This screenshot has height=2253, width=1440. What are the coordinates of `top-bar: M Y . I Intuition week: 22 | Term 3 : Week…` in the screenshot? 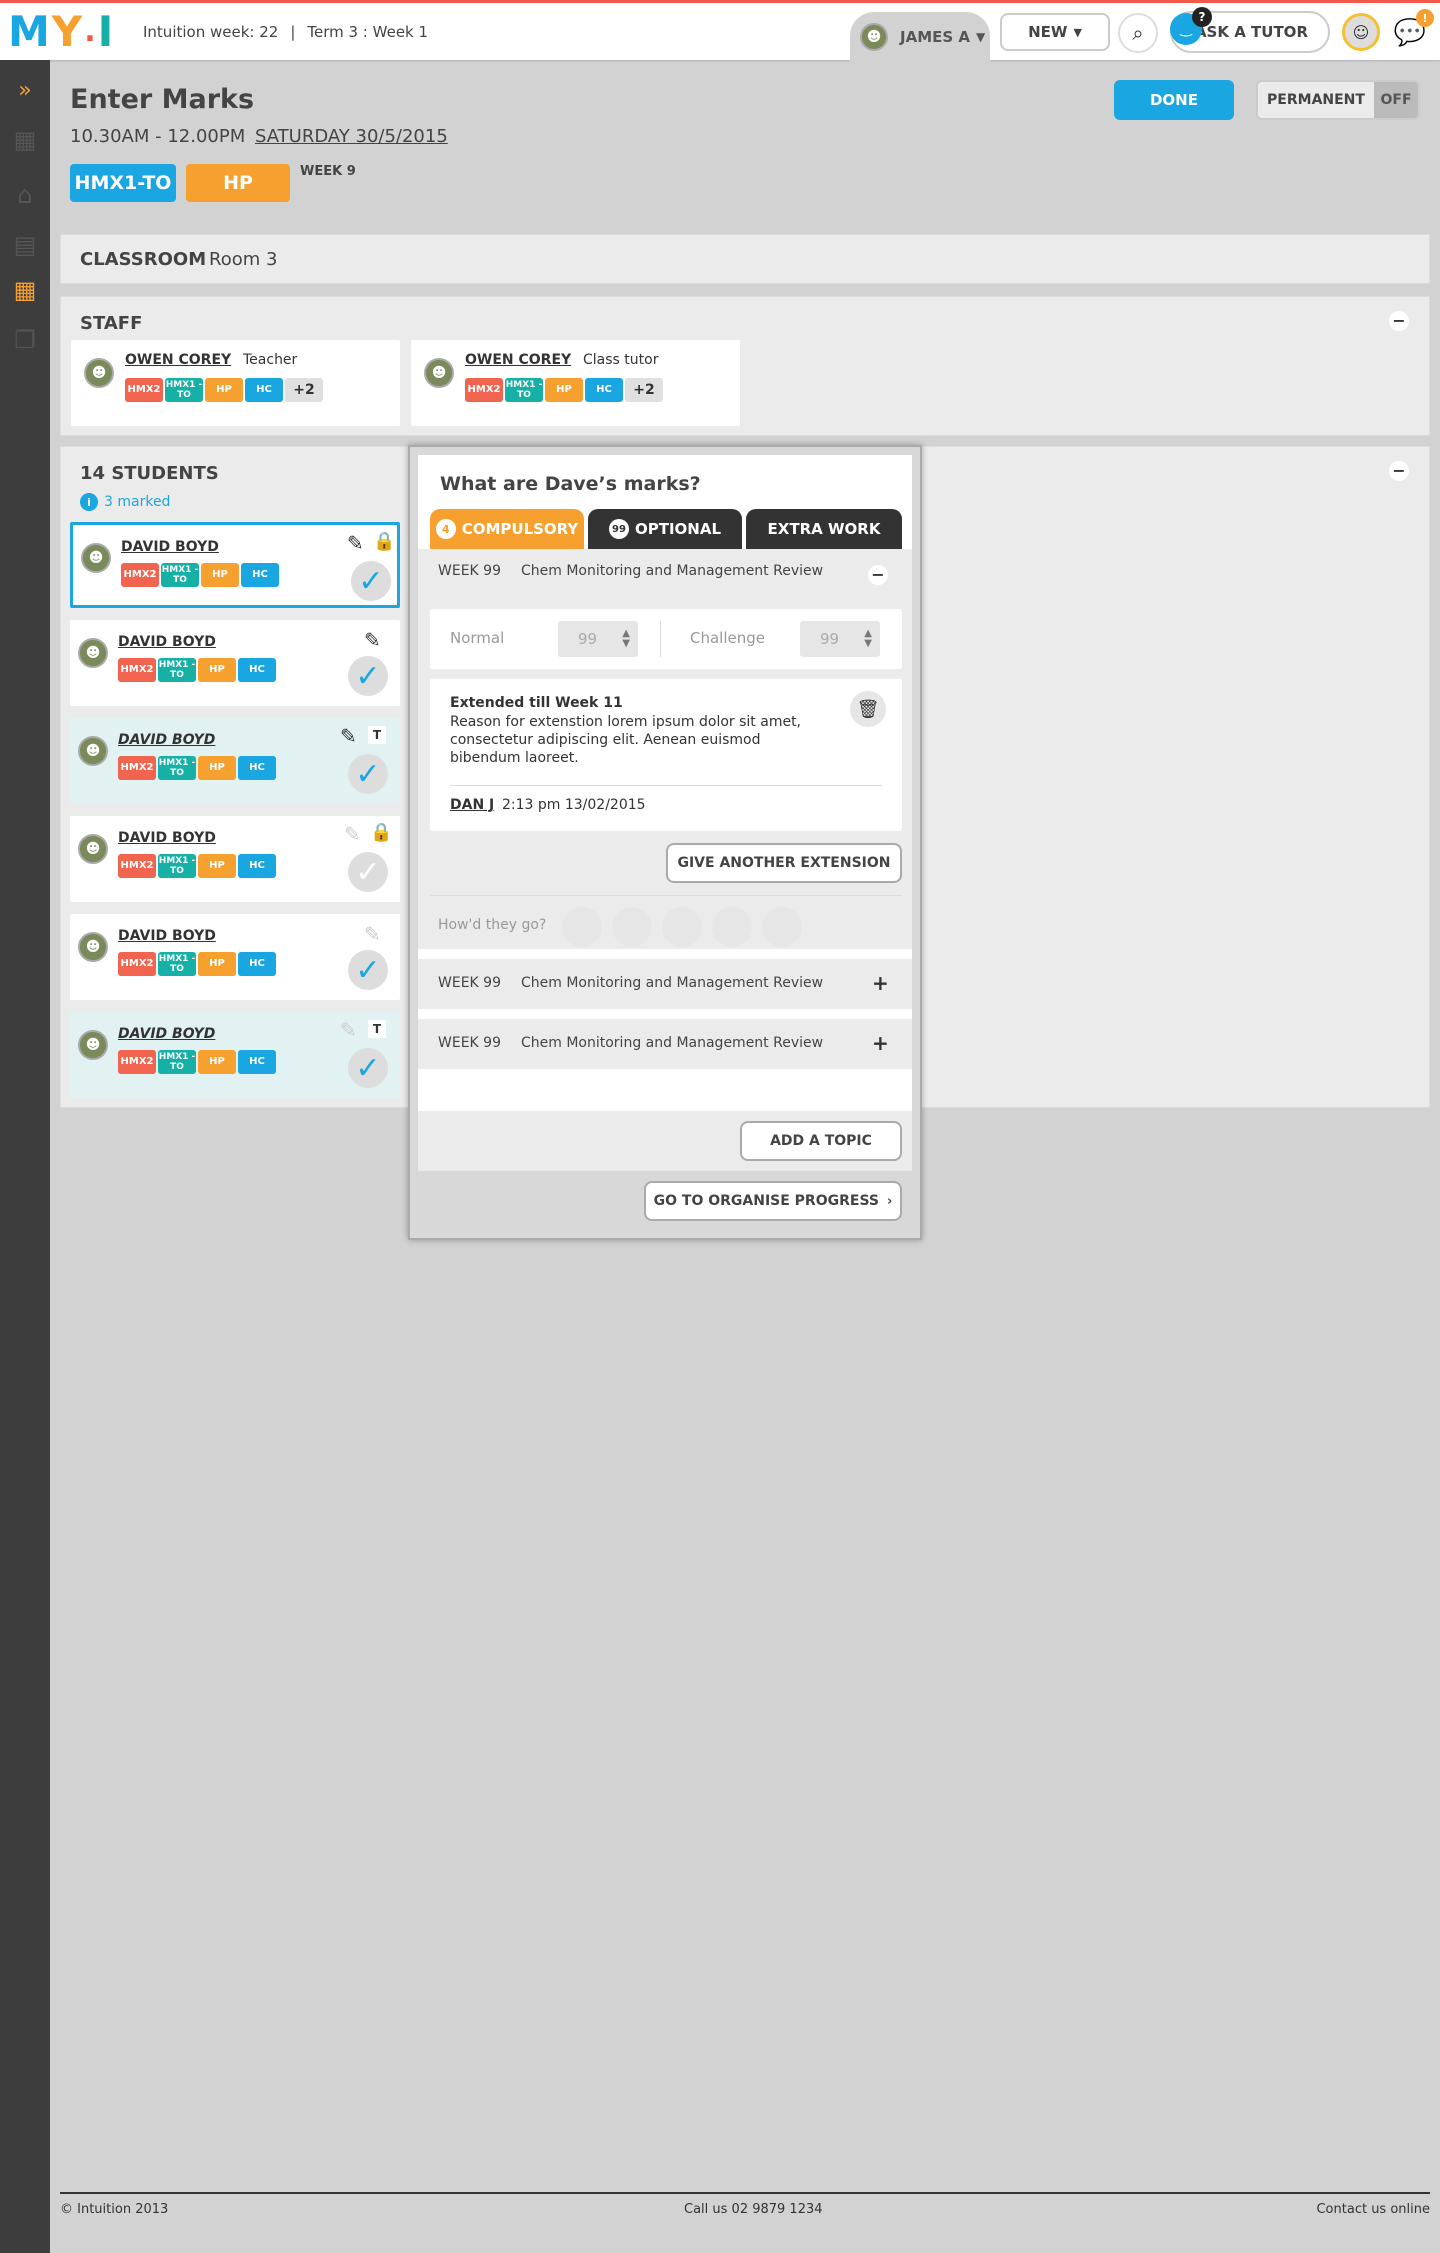 It's located at (720, 31).